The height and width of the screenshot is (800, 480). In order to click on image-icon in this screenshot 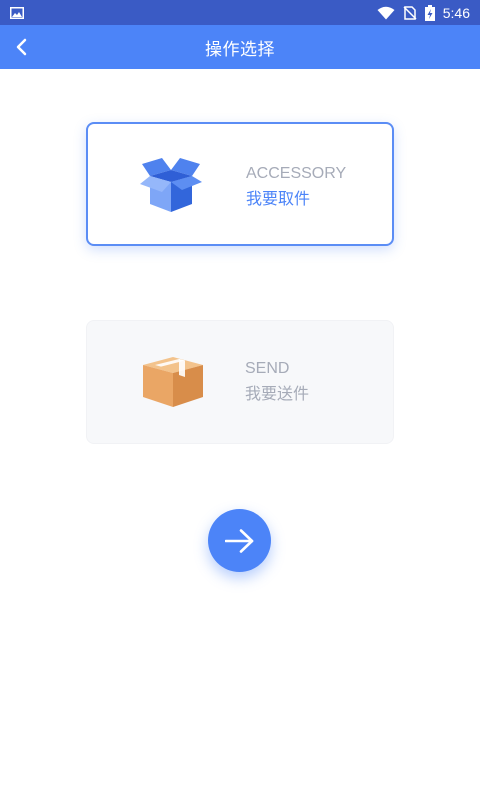, I will do `click(17, 12)`.